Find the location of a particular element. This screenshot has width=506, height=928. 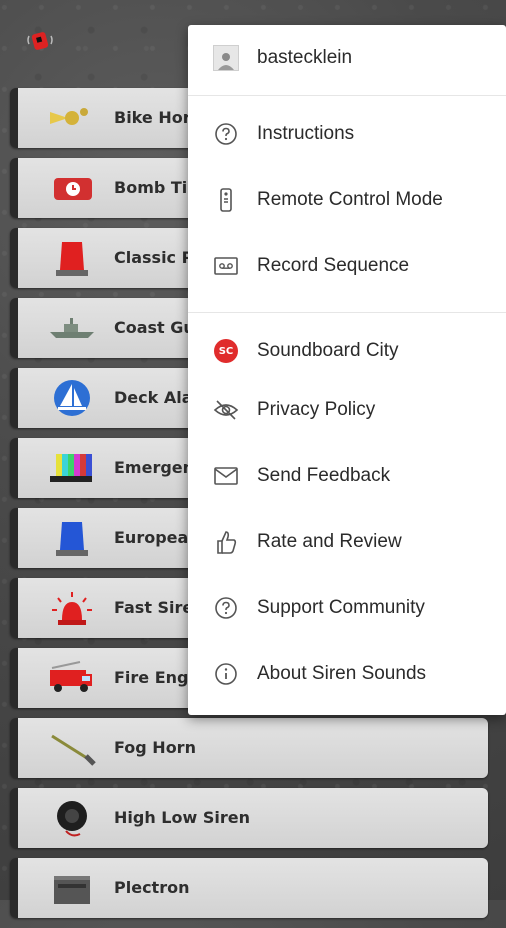

sound-row: Plectron is located at coordinates (249, 888).